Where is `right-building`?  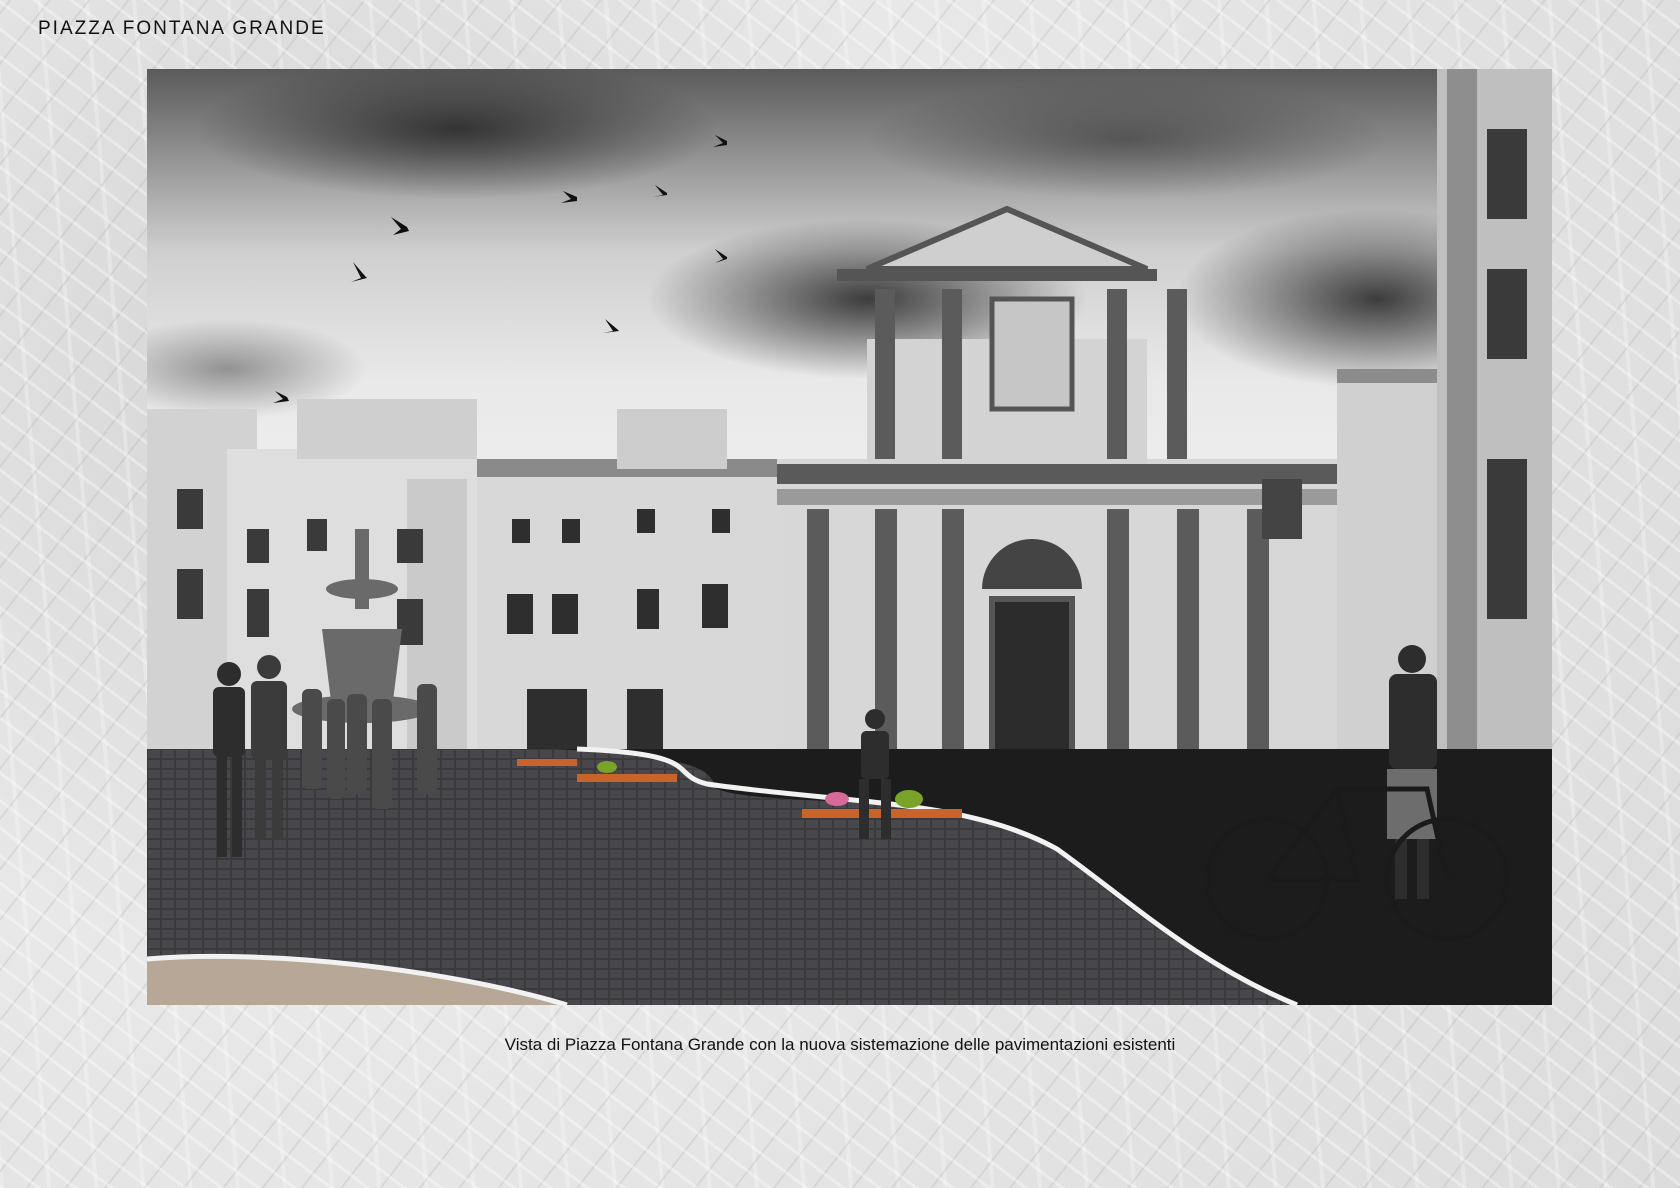 right-building is located at coordinates (1494, 419).